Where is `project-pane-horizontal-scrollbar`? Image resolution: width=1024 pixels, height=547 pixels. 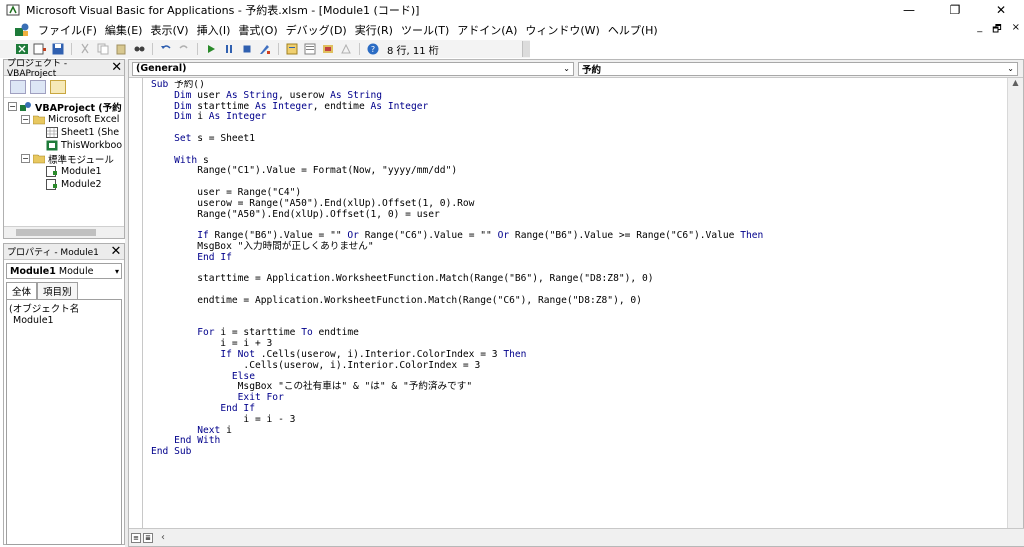
project-pane-horizontal-scrollbar is located at coordinates (64, 232).